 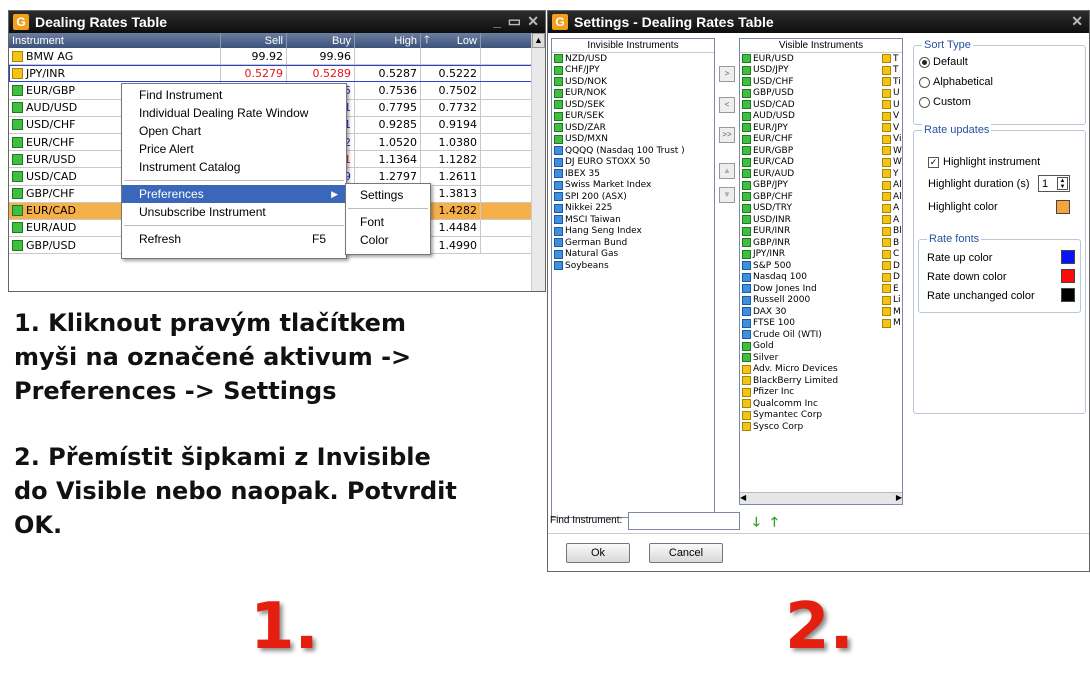 I want to click on list-item: U, so click(x=891, y=105).